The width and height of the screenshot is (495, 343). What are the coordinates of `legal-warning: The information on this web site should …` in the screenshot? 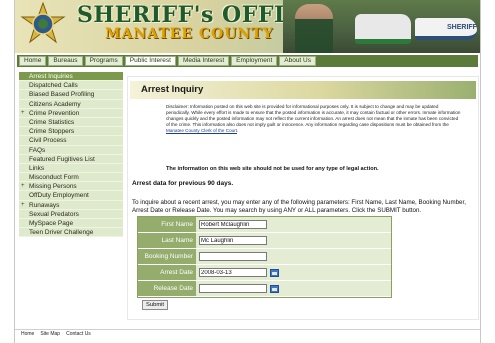 It's located at (272, 169).